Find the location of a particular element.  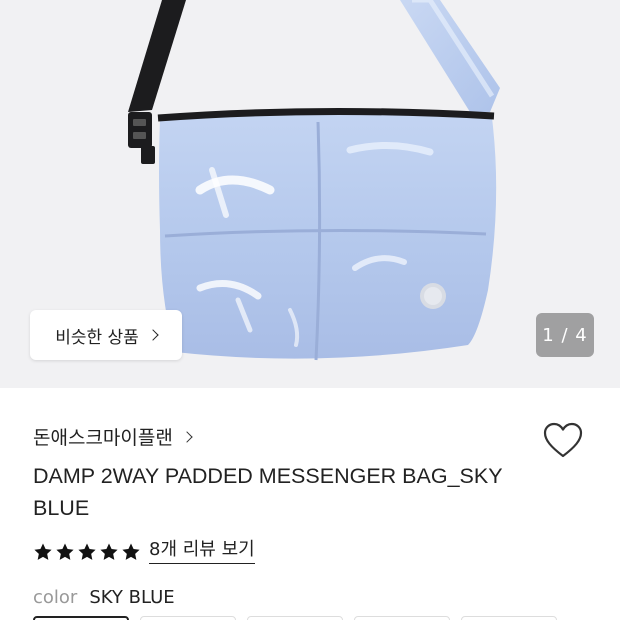

favorite-button is located at coordinates (563, 440).